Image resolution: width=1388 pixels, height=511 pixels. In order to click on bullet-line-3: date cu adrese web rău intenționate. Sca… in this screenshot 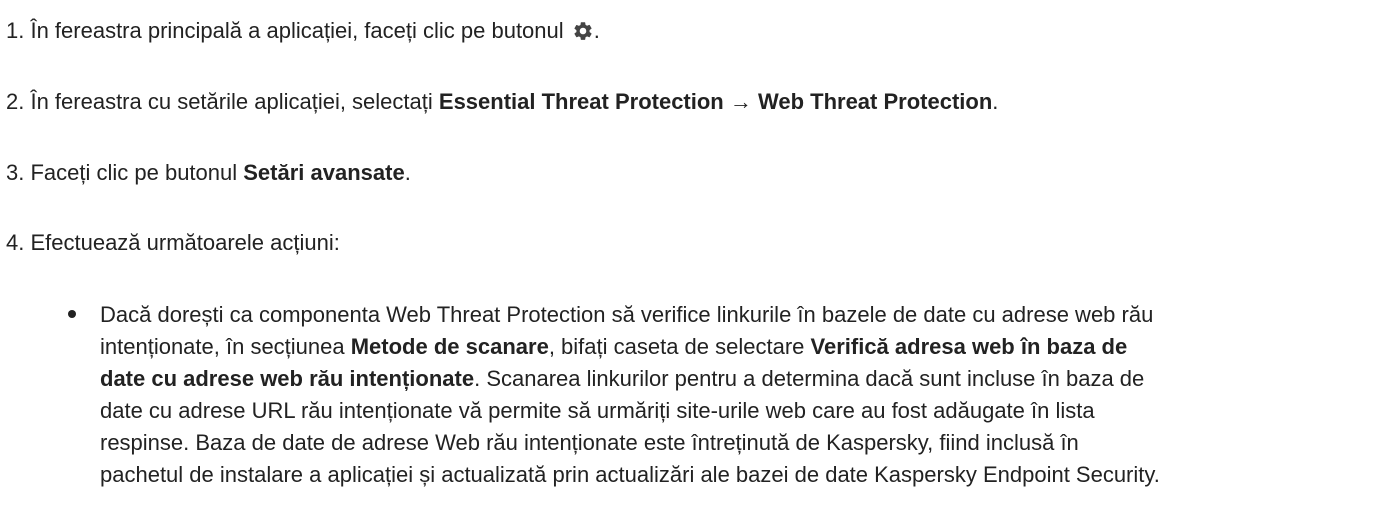, I will do `click(741, 379)`.